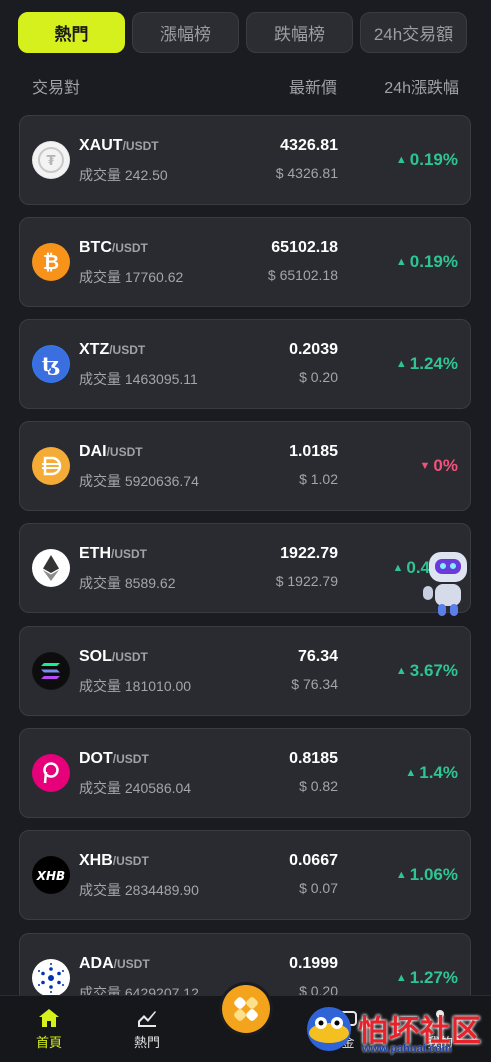  Describe the element at coordinates (318, 377) in the screenshot. I see `usd-value: $ 0.20` at that location.